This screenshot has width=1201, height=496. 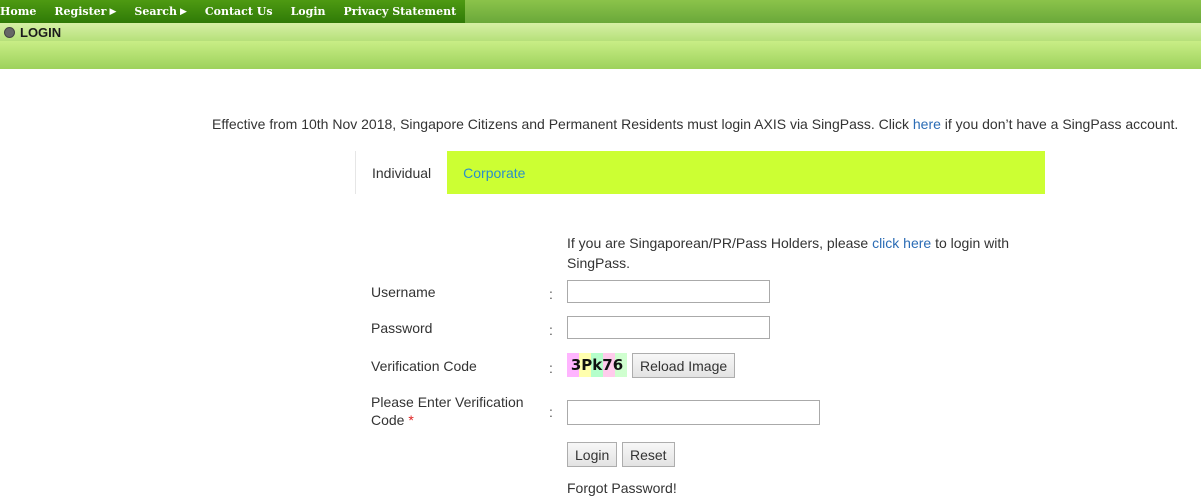 I want to click on login-button: Login, so click(x=592, y=454).